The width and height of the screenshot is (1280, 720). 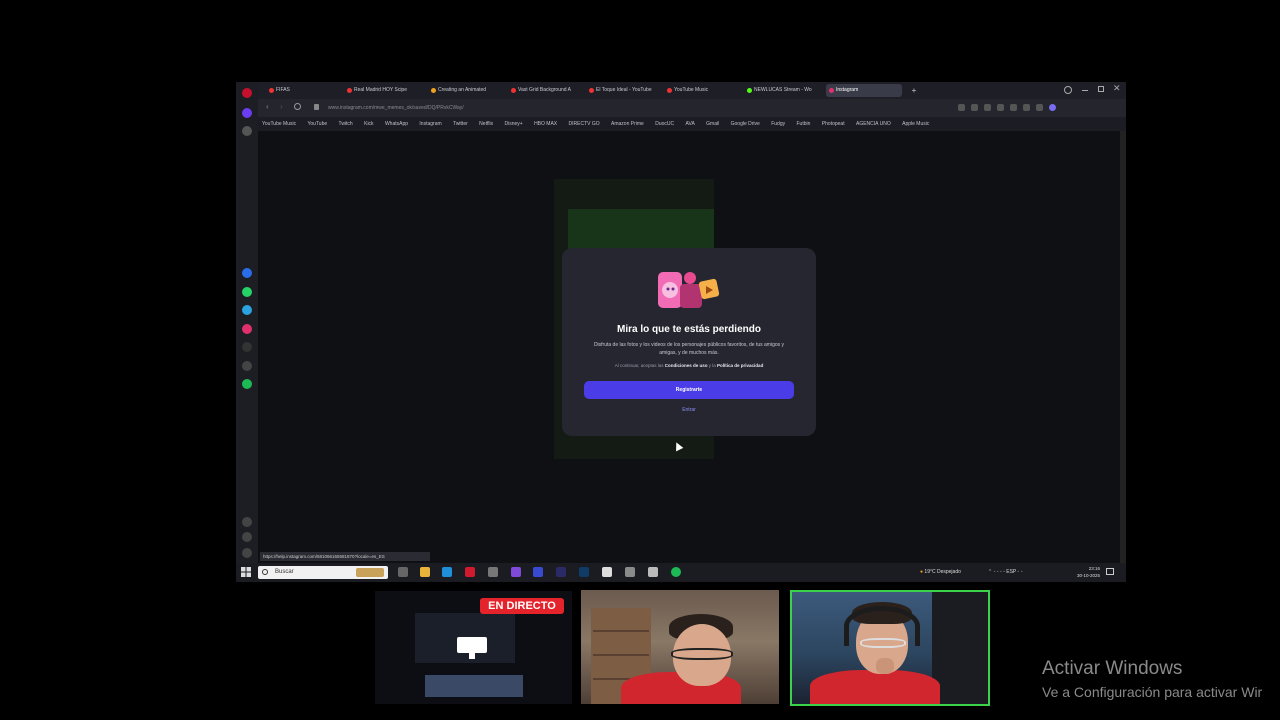 What do you see at coordinates (1110, 571) in the screenshot?
I see `notifications-icon` at bounding box center [1110, 571].